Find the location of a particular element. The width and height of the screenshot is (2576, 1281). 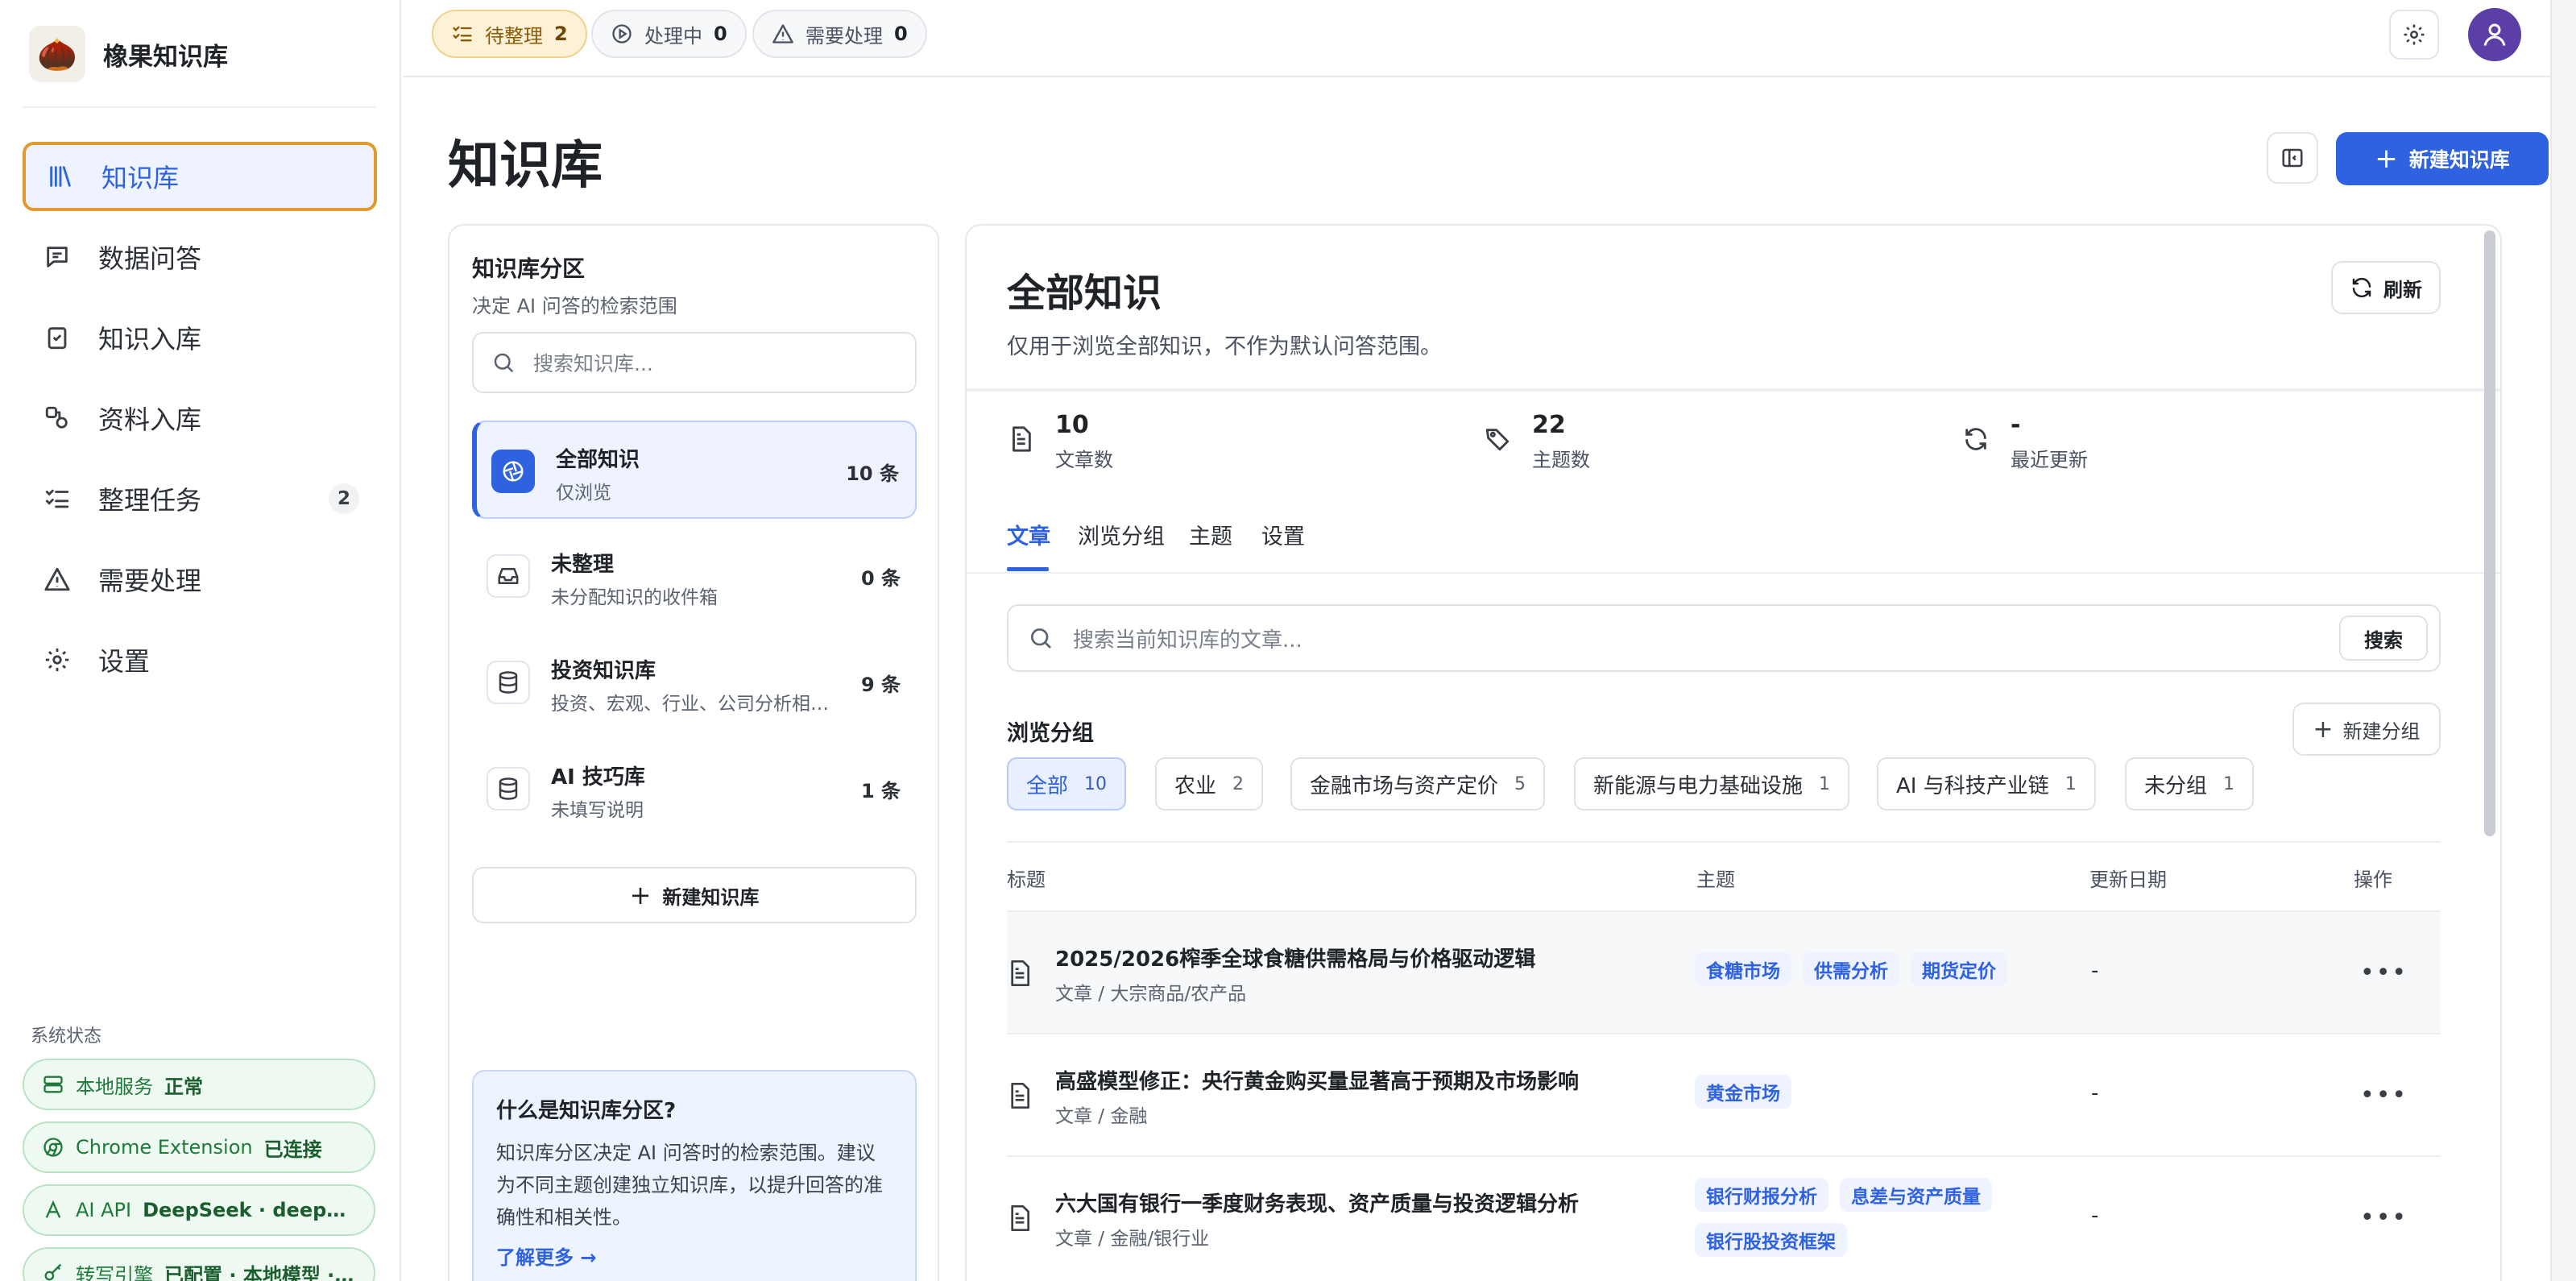

group-chip-agriculture: 农业 2 is located at coordinates (1209, 784).